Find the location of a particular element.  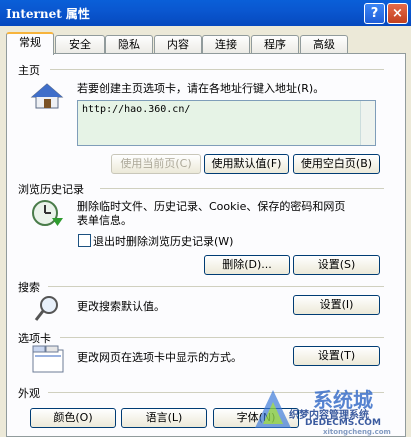

watermark-site2: DEDECMS.COM is located at coordinates (343, 423).